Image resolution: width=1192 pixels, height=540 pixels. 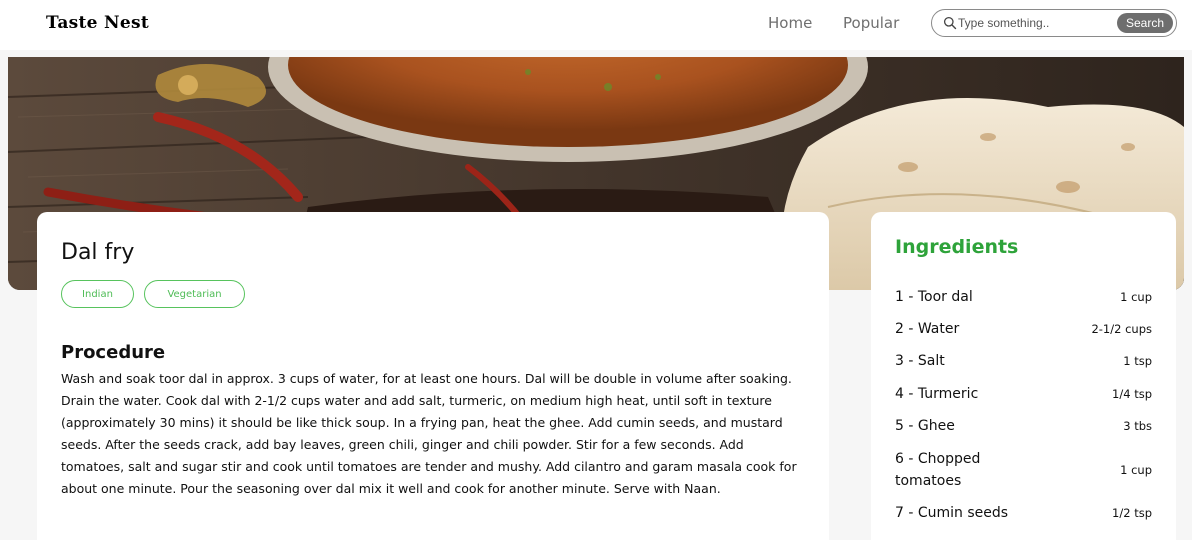 I want to click on ingredient-qty: 3 tbs, so click(x=1137, y=426).